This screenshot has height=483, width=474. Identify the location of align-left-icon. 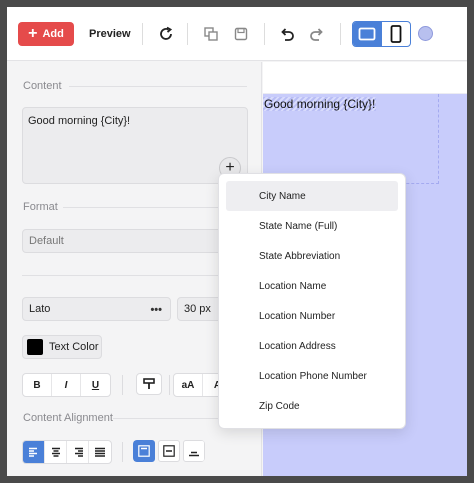
(34, 452).